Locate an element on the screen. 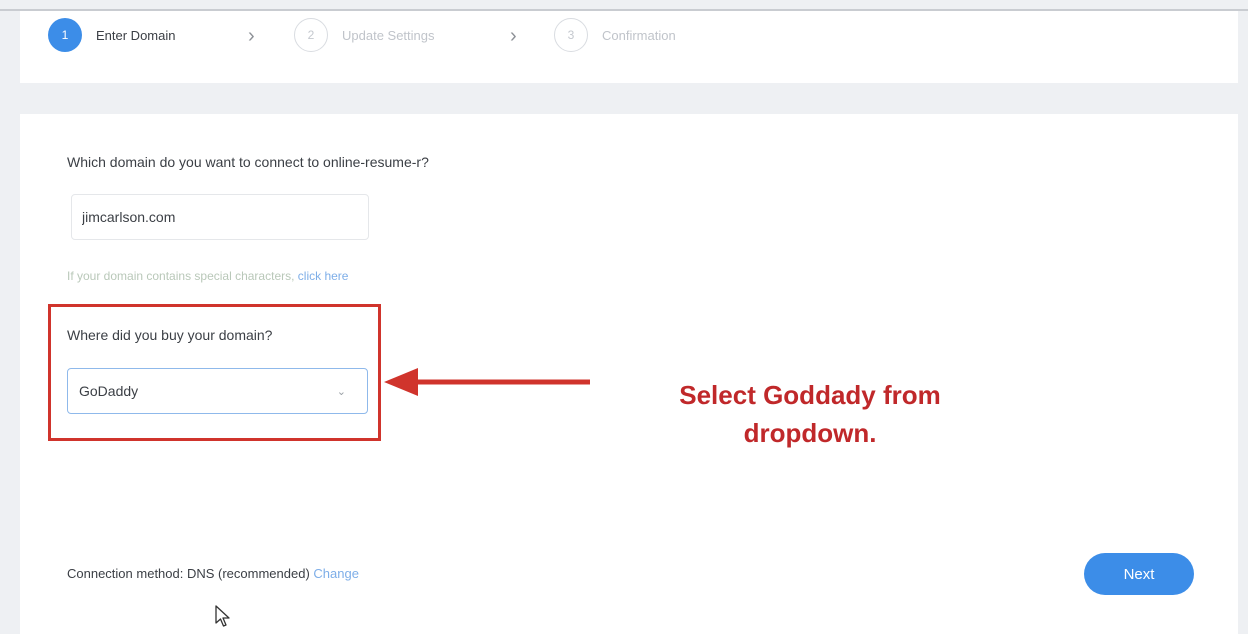 The width and height of the screenshot is (1248, 634). step-2-circle: 2 is located at coordinates (311, 35).